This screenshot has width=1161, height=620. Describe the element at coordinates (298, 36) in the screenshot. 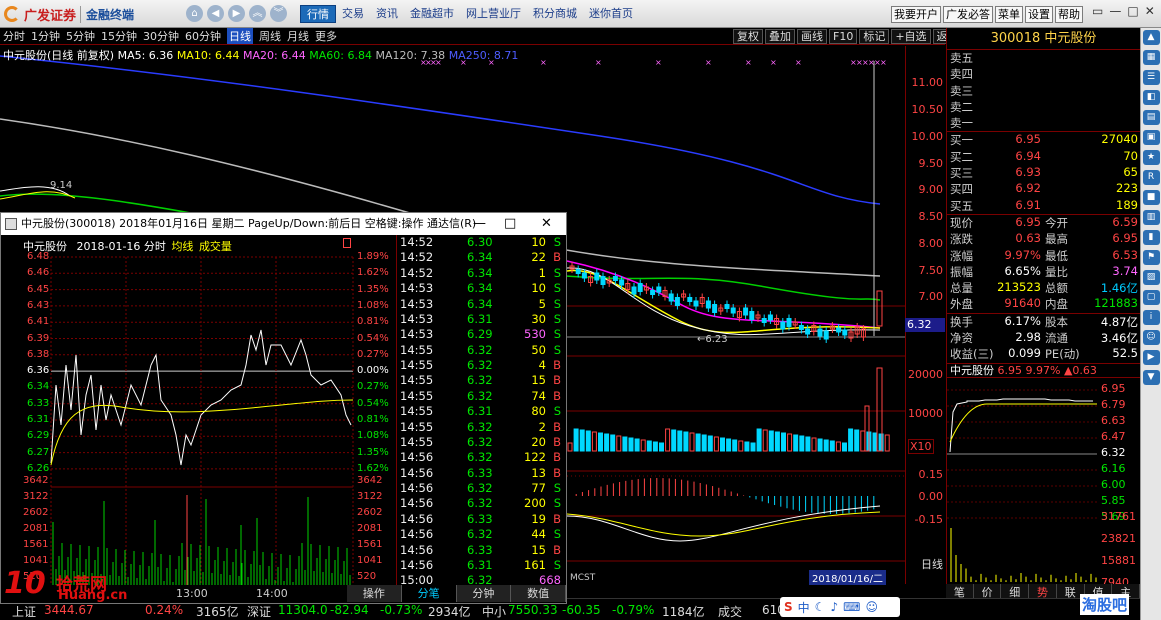

I see `period-monthly: 月线` at that location.